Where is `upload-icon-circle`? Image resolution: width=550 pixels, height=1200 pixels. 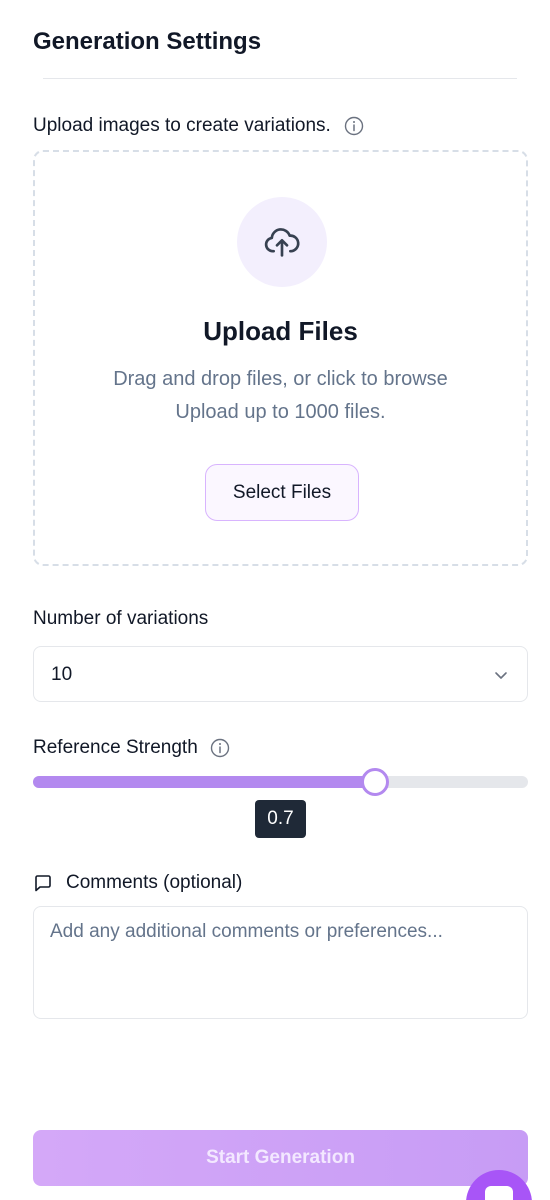
upload-icon-circle is located at coordinates (282, 242).